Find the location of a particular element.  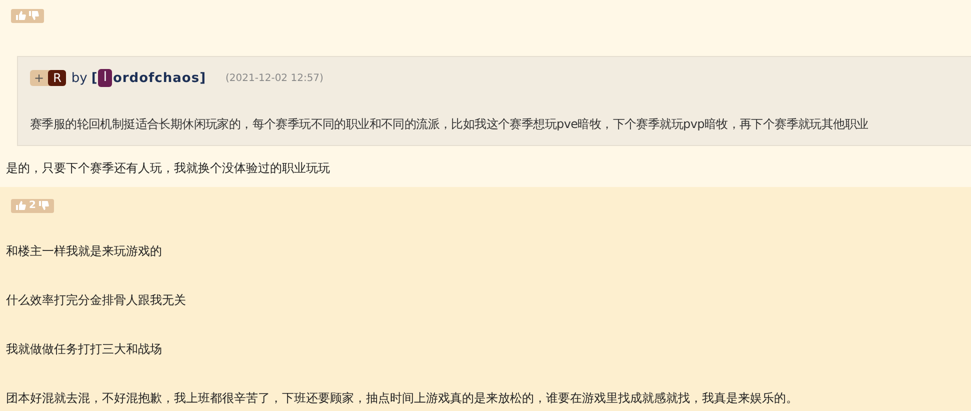

post-paragraph: 什么效率打完分金排骨人跟我无关 is located at coordinates (96, 300).